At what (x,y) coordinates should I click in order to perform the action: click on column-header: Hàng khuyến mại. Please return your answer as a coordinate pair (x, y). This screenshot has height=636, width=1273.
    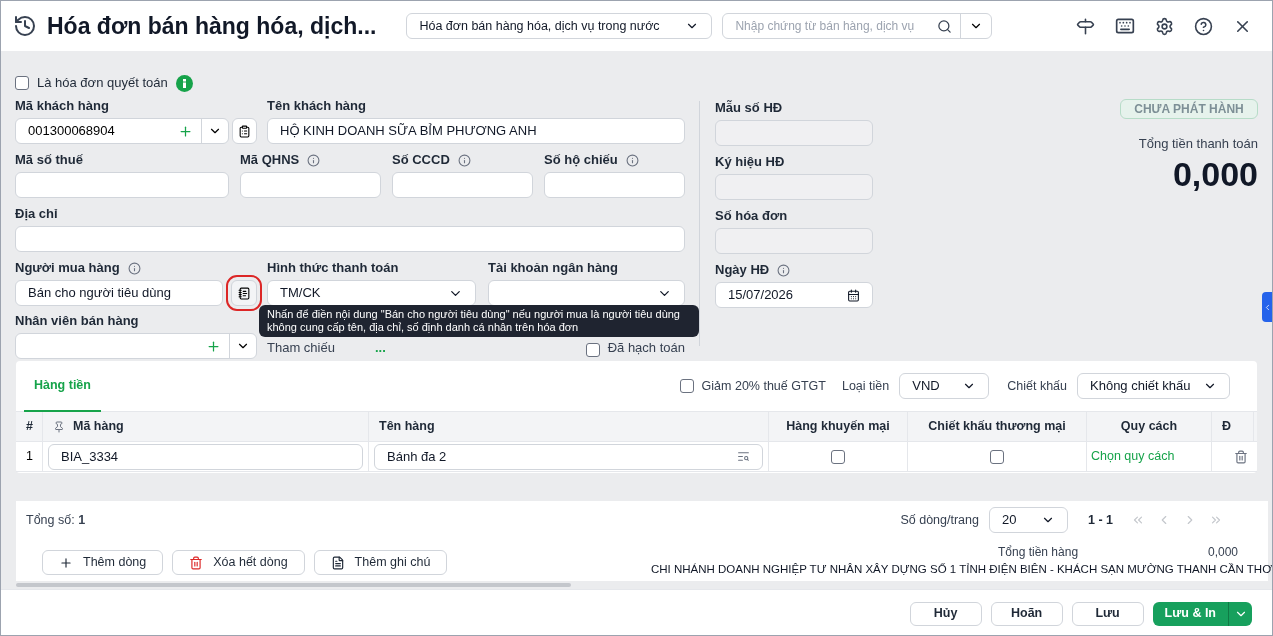
    Looking at the image, I should click on (838, 426).